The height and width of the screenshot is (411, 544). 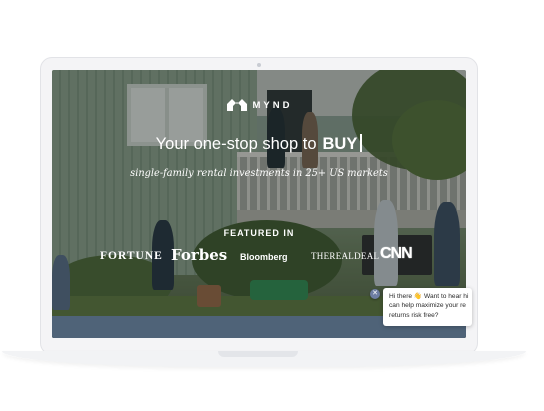 What do you see at coordinates (429, 296) in the screenshot?
I see `chat-message-line: Hi there 👋 Want to hear hi` at bounding box center [429, 296].